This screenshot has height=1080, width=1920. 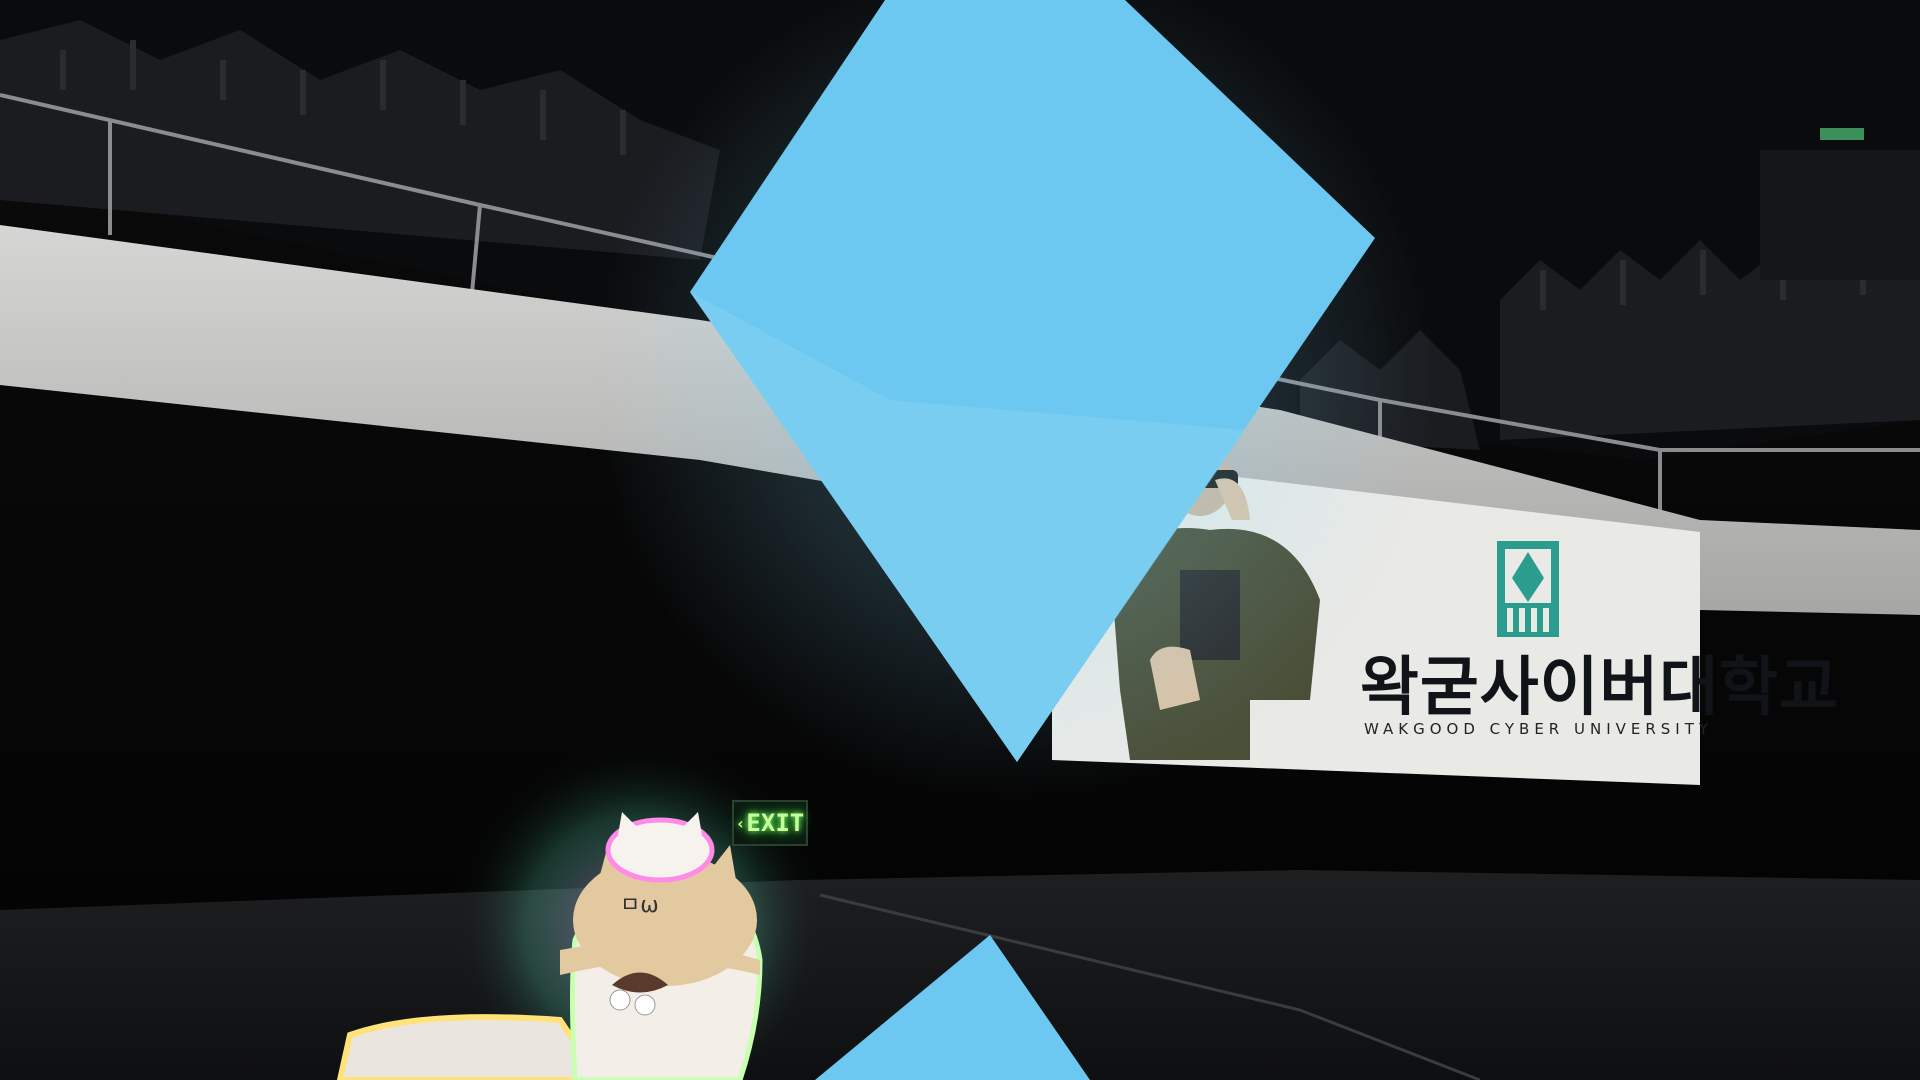 I want to click on university-logo-icon, so click(x=1528, y=589).